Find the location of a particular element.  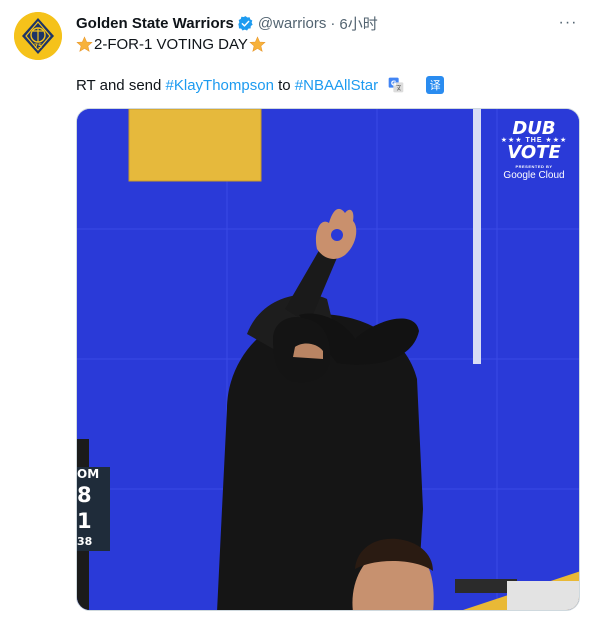

sponsor-name: Google Cloud is located at coordinates (534, 175).